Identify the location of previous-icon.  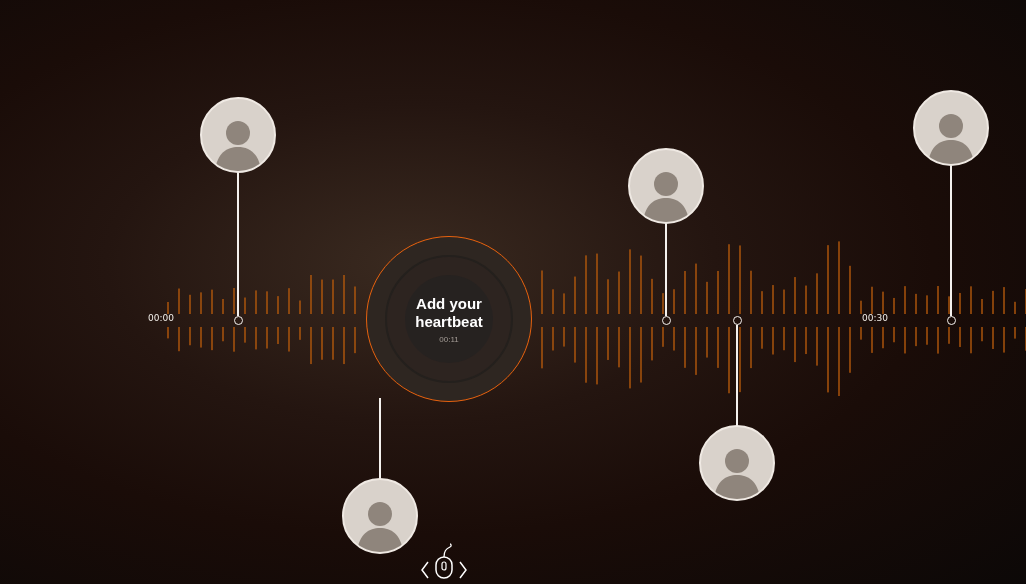
(425, 570).